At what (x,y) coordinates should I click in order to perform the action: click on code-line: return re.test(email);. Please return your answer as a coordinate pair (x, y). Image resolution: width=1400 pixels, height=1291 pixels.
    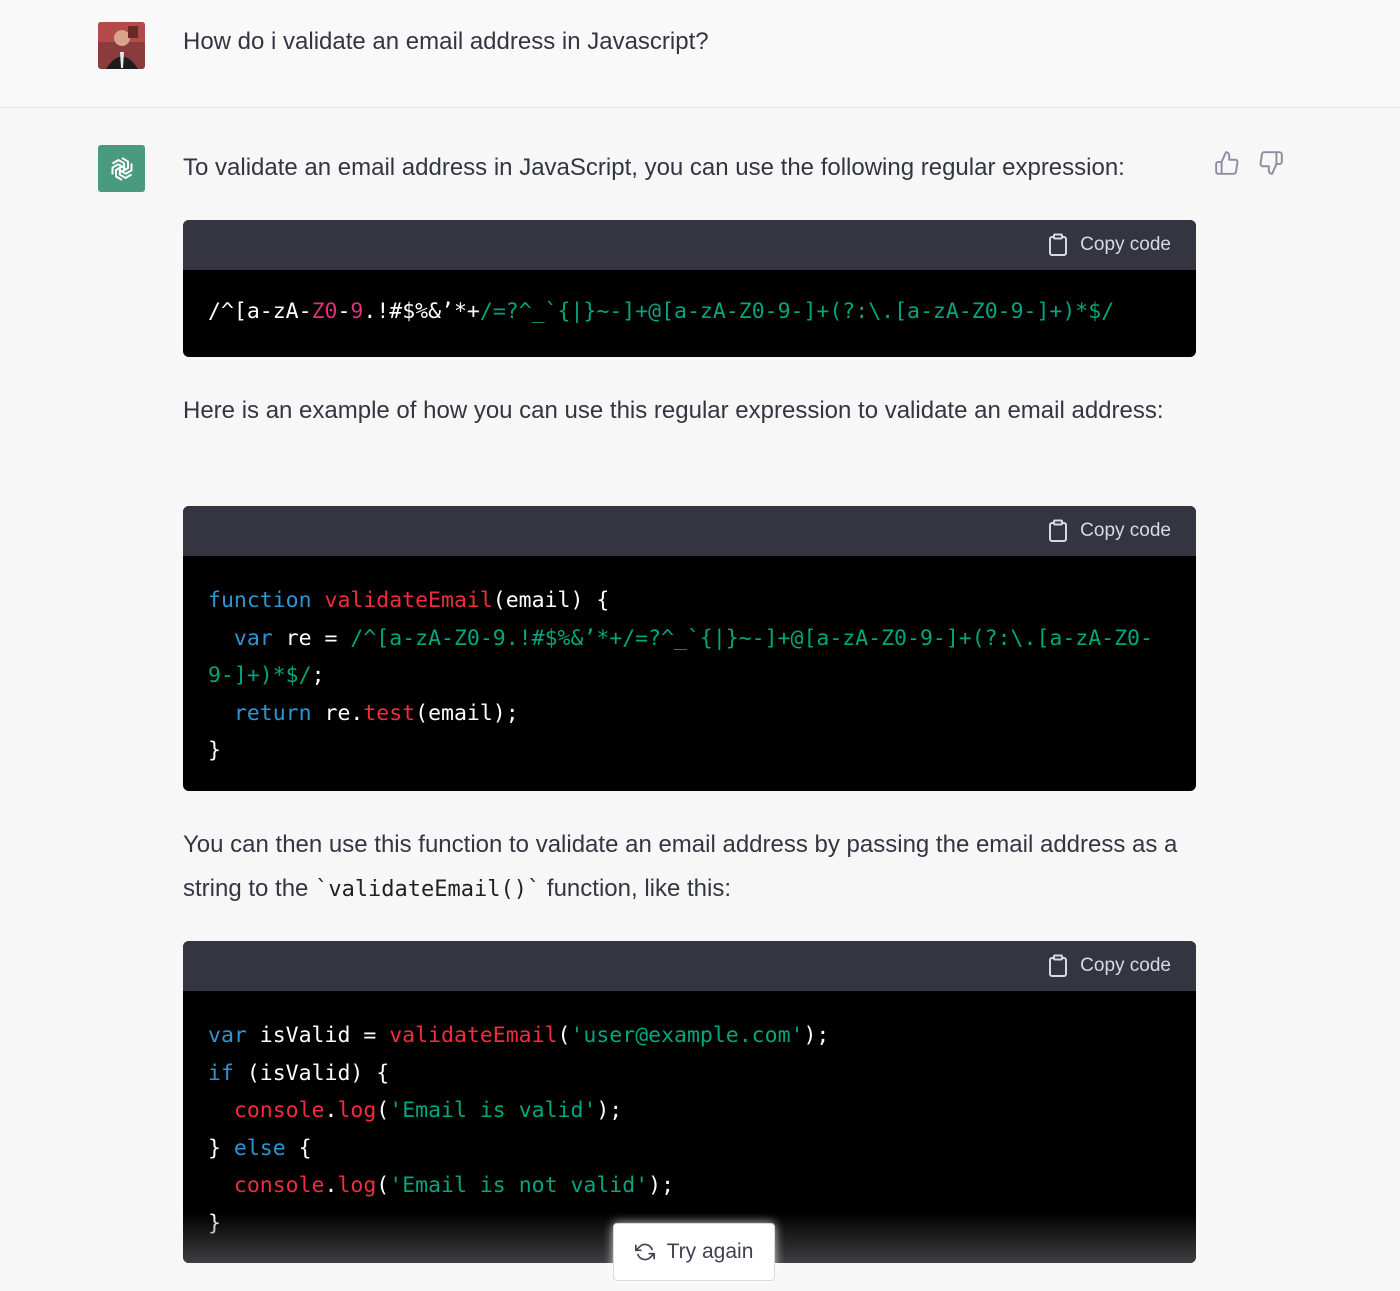
    Looking at the image, I should click on (689, 714).